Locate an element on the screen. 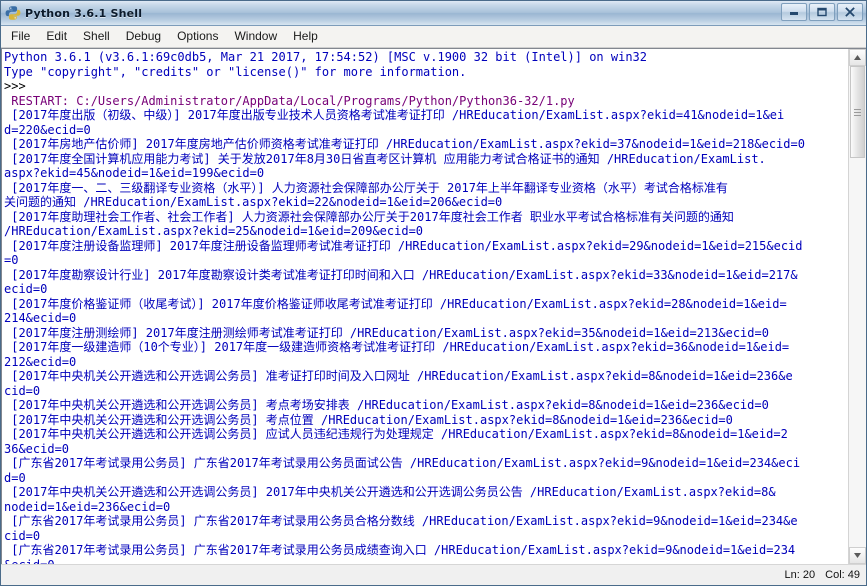  menu-item-help: Help is located at coordinates (305, 36).